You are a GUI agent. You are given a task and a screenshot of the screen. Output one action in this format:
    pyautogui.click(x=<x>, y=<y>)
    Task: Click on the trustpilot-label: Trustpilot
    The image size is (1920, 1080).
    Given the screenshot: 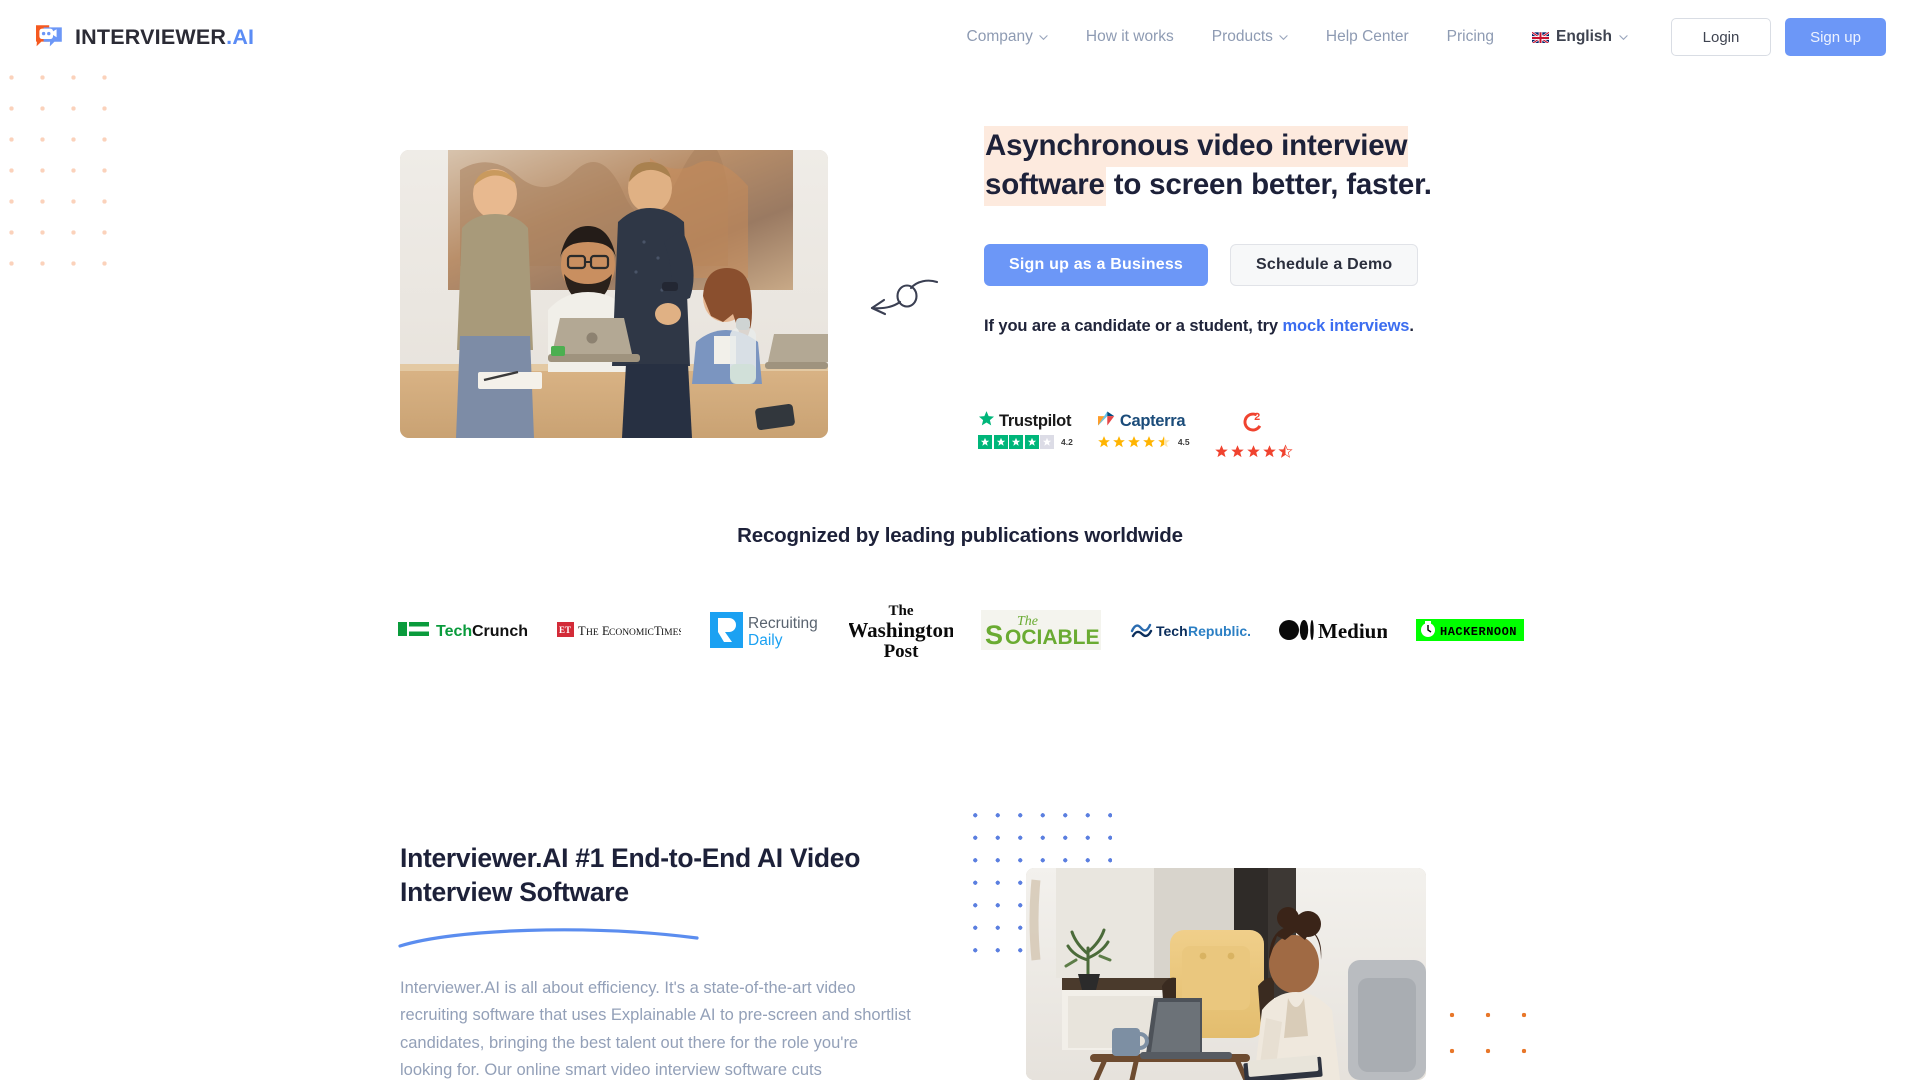 What is the action you would take?
    pyautogui.click(x=1035, y=420)
    